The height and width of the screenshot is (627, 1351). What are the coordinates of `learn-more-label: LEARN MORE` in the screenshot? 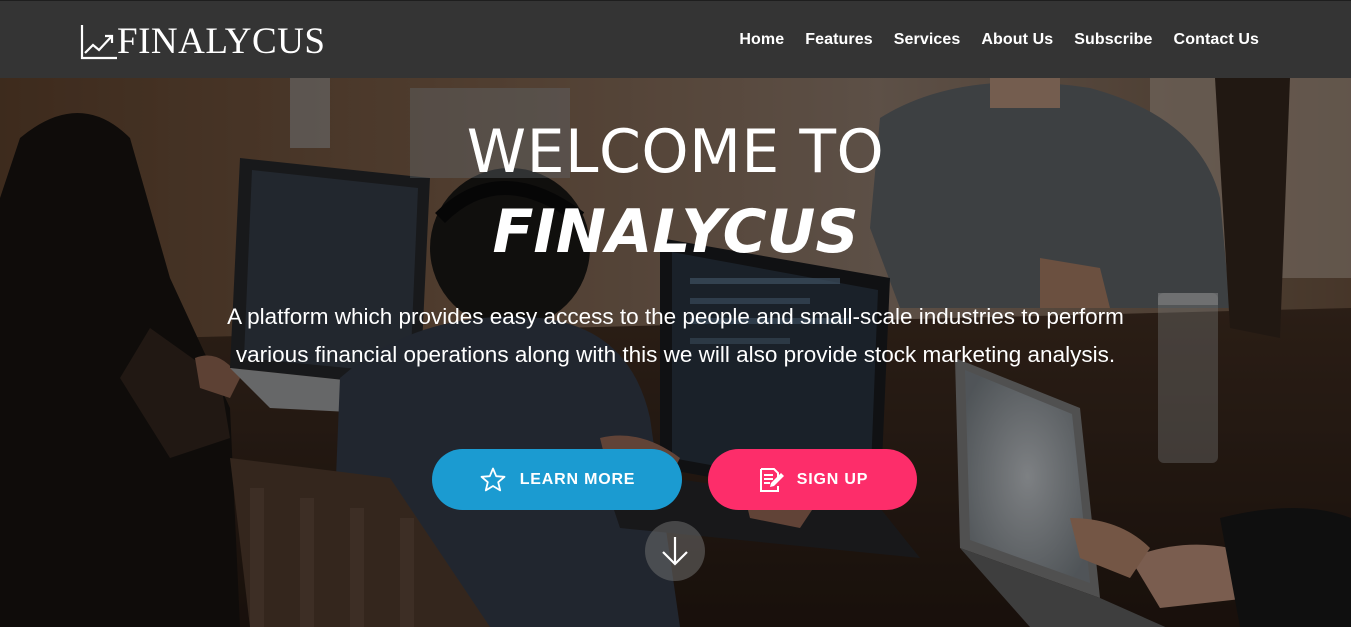 It's located at (577, 479).